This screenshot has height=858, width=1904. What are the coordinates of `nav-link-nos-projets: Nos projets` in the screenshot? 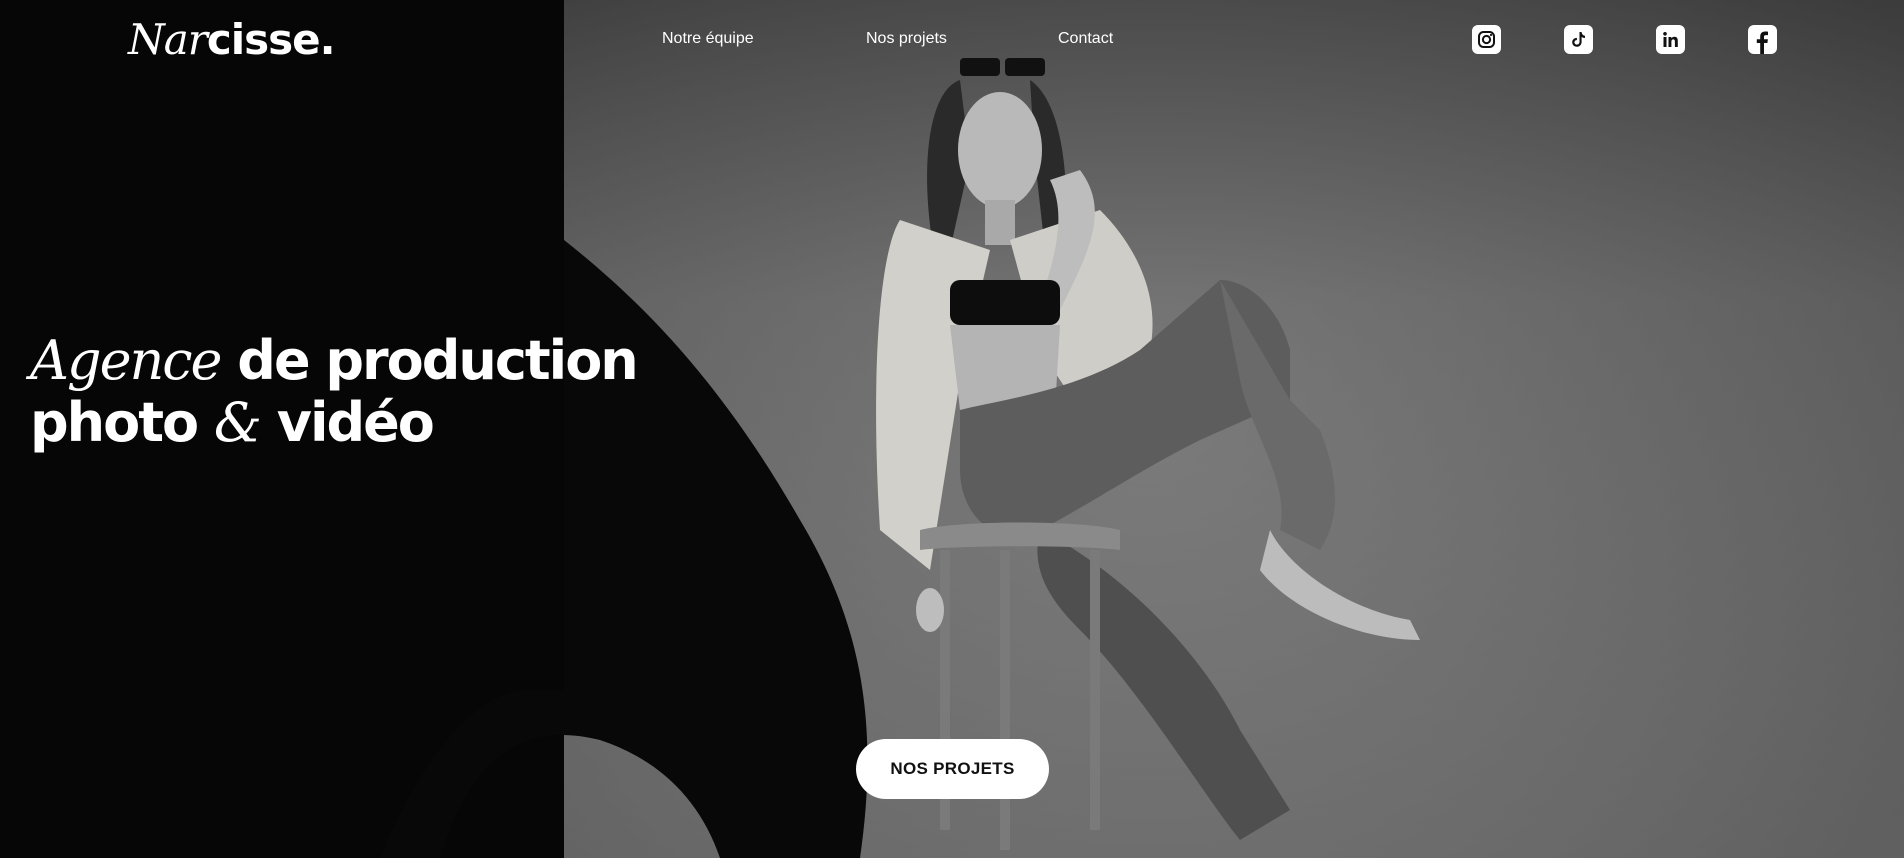 It's located at (906, 39).